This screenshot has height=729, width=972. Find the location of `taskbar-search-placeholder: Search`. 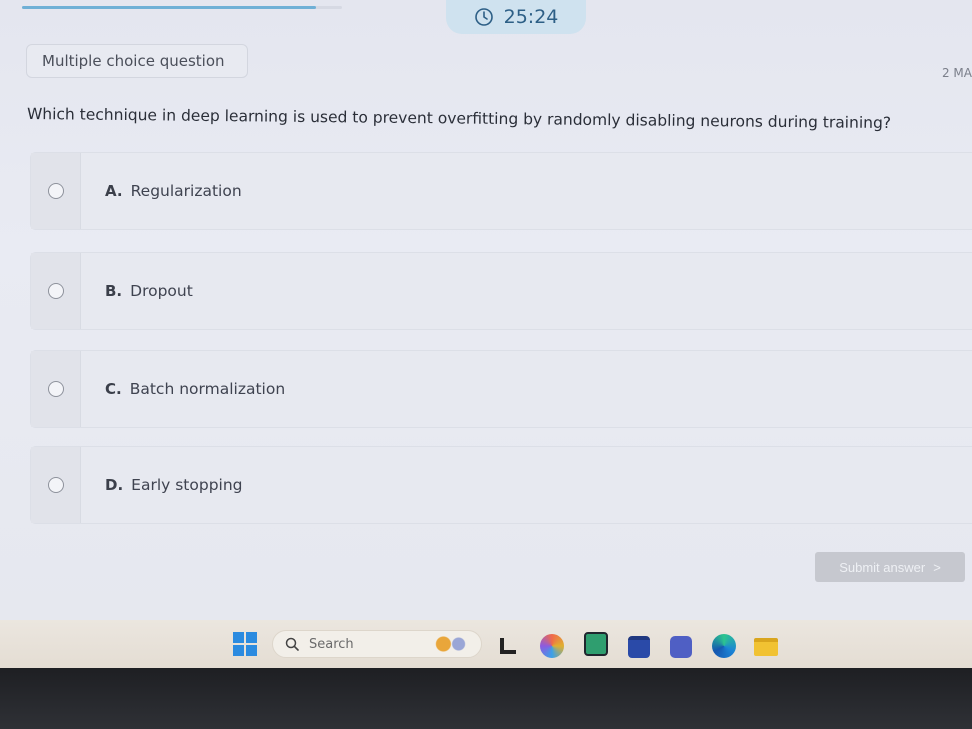

taskbar-search-placeholder: Search is located at coordinates (331, 644).